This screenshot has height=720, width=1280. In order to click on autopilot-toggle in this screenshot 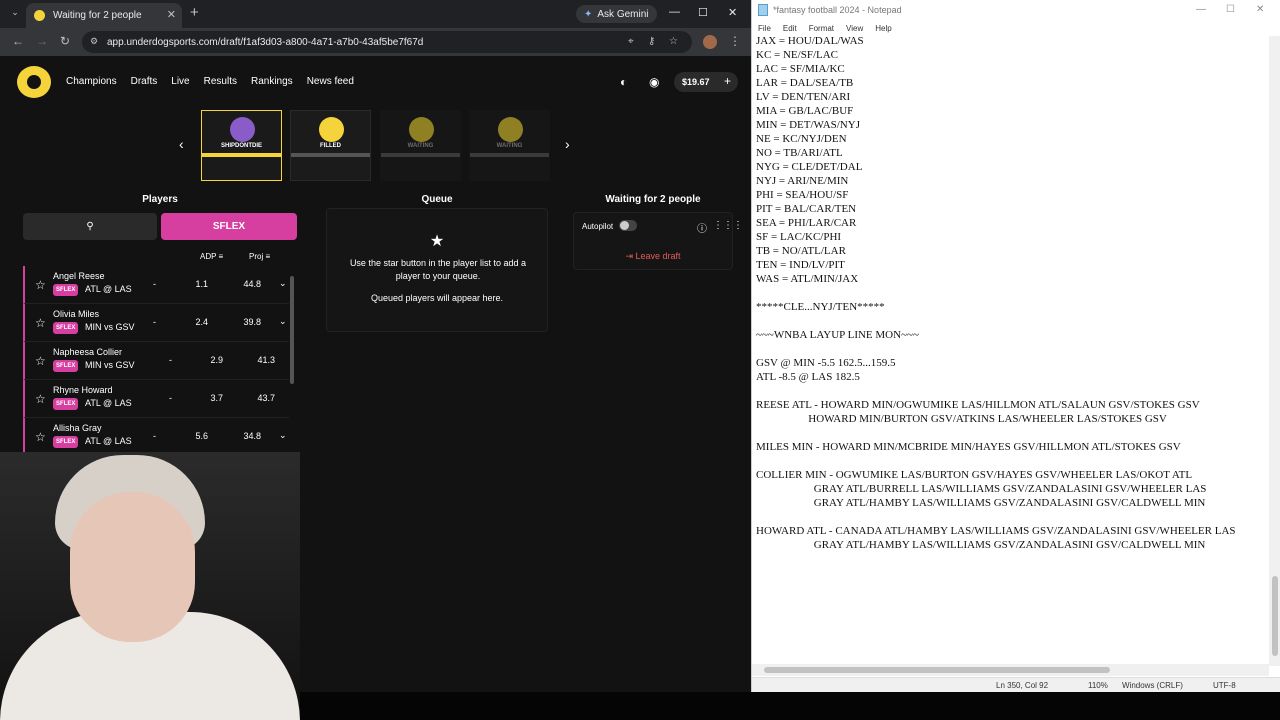, I will do `click(628, 225)`.